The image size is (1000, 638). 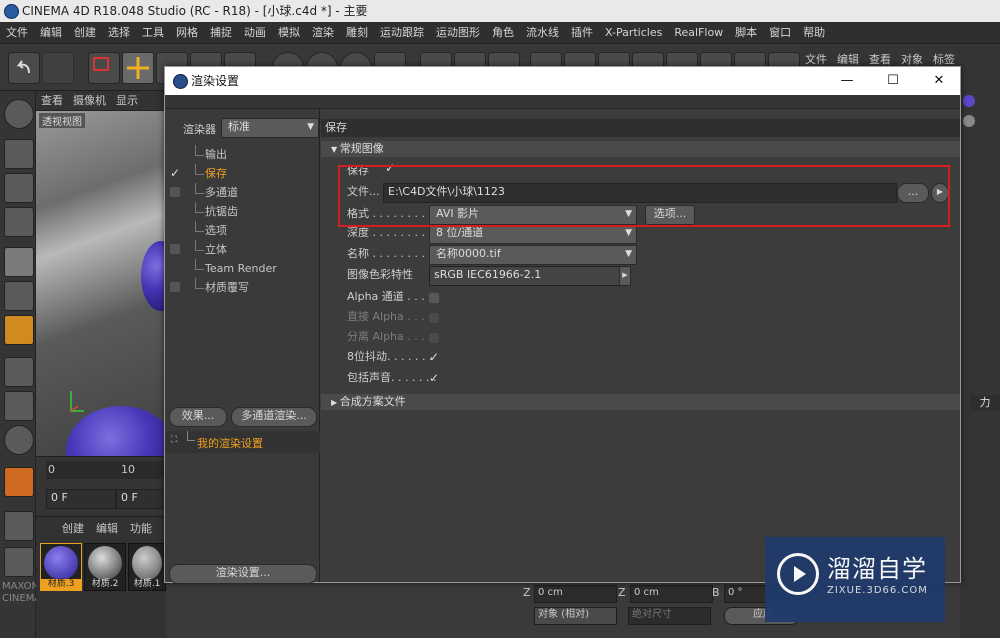 What do you see at coordinates (51, 33) in the screenshot?
I see `menu-edit: 编辑` at bounding box center [51, 33].